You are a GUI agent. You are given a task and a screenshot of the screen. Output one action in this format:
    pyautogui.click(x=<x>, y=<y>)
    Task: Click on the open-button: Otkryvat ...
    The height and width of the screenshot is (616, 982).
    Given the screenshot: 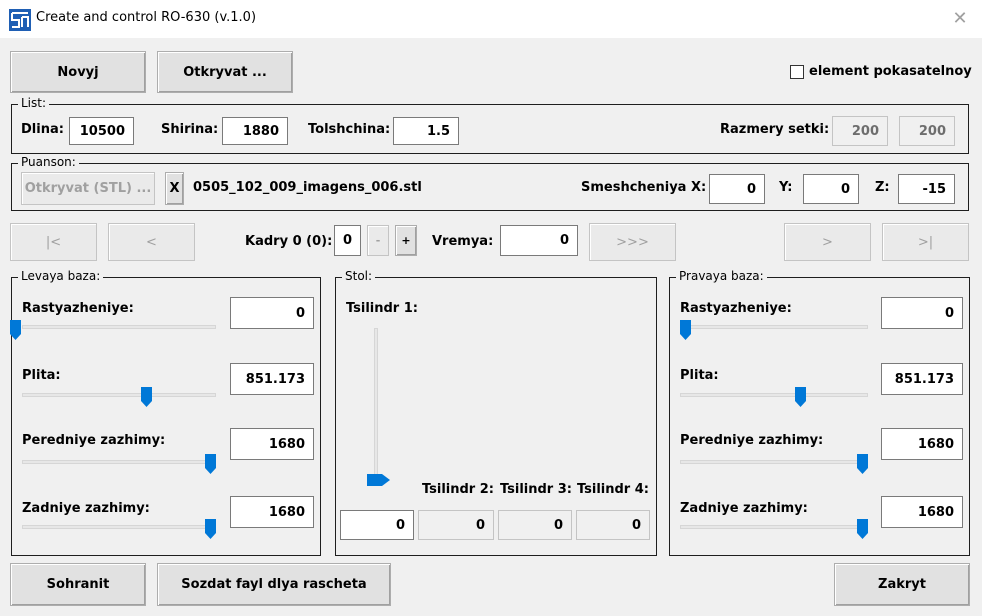 What is the action you would take?
    pyautogui.click(x=225, y=72)
    